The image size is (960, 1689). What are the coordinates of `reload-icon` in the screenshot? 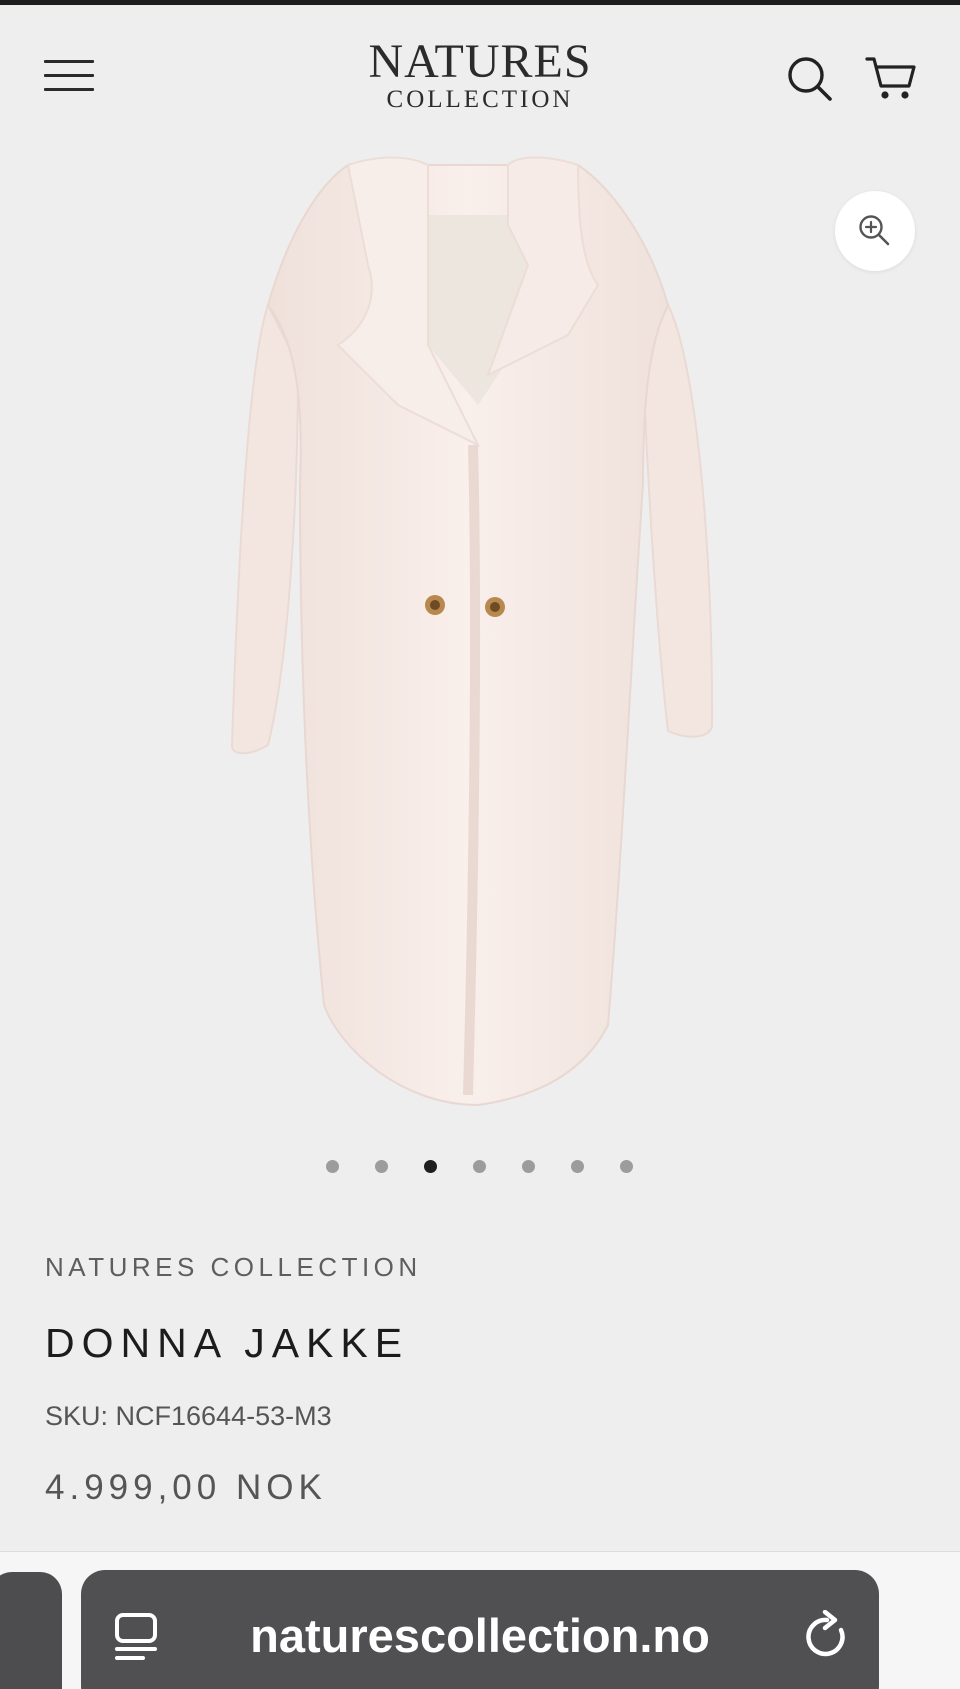 It's located at (825, 1633).